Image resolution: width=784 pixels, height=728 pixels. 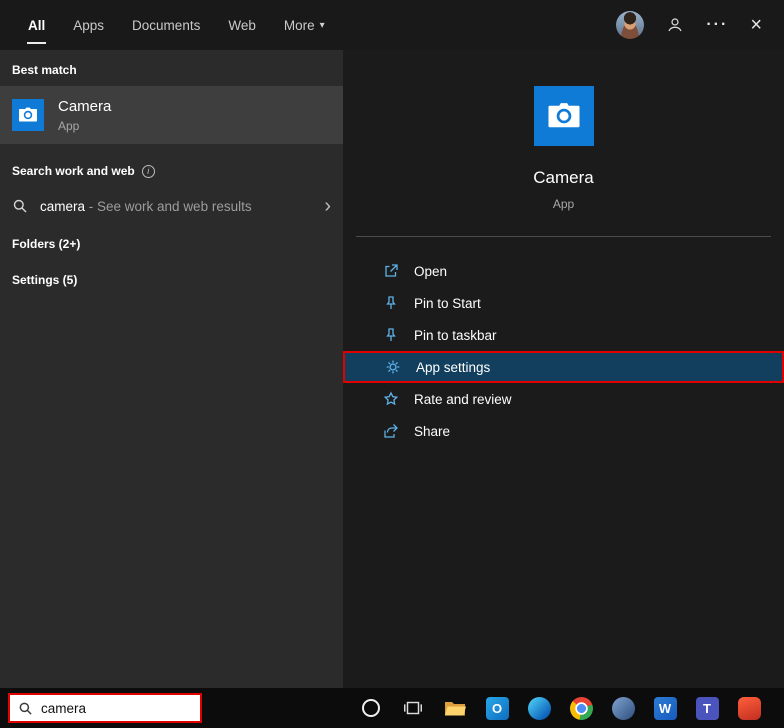 What do you see at coordinates (455, 708) in the screenshot?
I see `file-explorer-icon` at bounding box center [455, 708].